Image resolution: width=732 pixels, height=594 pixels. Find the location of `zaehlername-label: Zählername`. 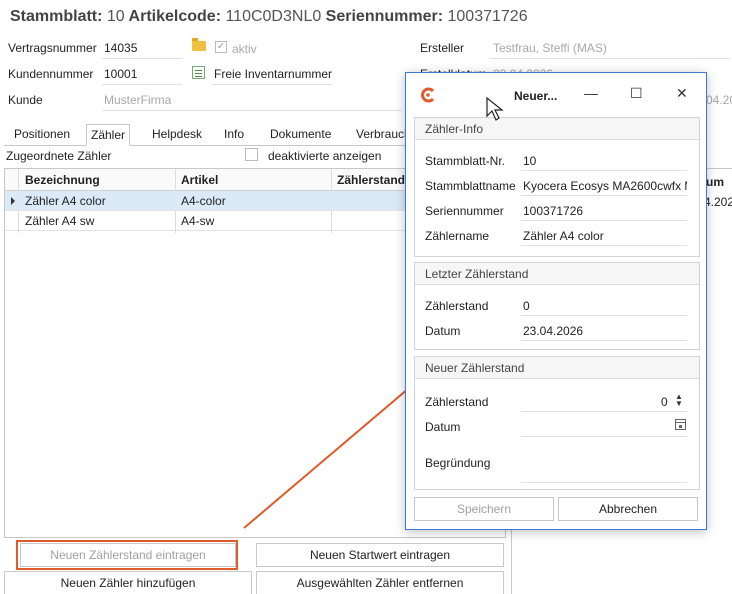

zaehlername-label: Zählername is located at coordinates (457, 236).